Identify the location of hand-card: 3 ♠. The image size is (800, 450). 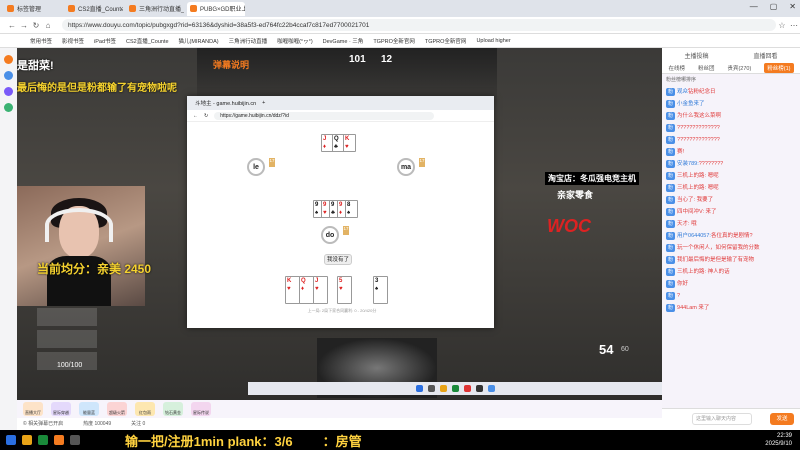
(380, 290).